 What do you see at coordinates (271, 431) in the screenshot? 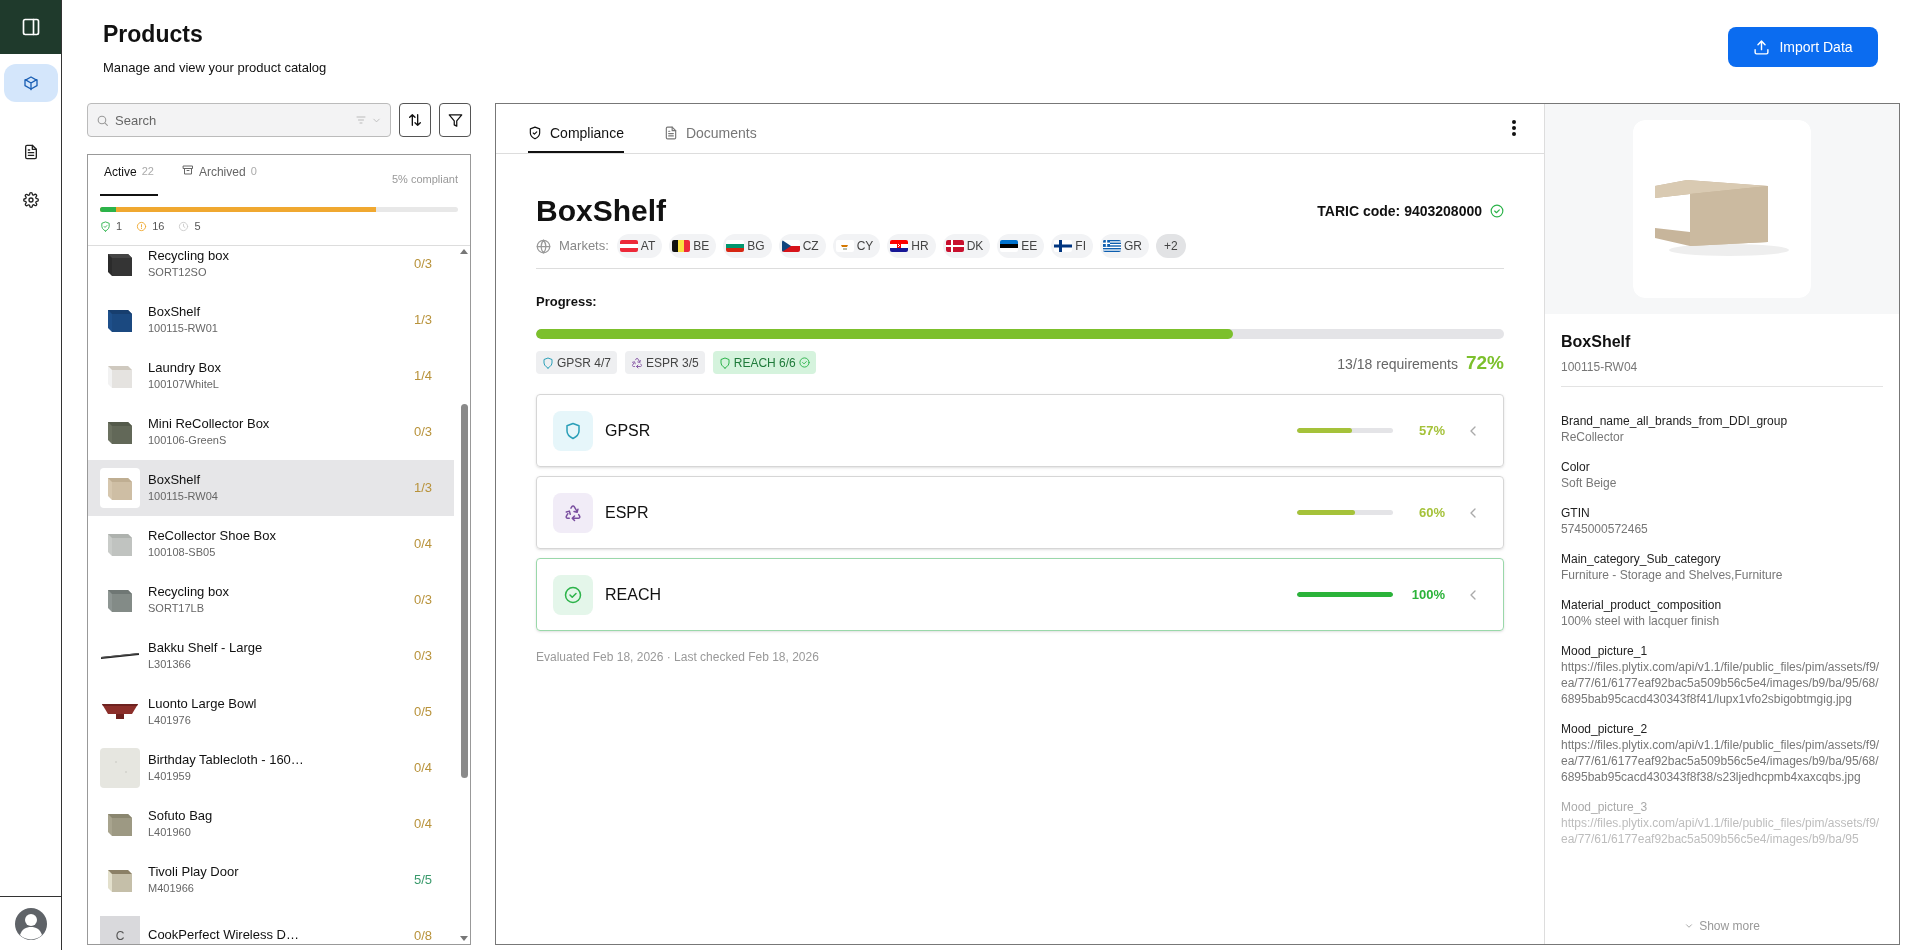
I see `product-list-item: Mini ReCollector Box 100106-GreenS 0/3` at bounding box center [271, 431].